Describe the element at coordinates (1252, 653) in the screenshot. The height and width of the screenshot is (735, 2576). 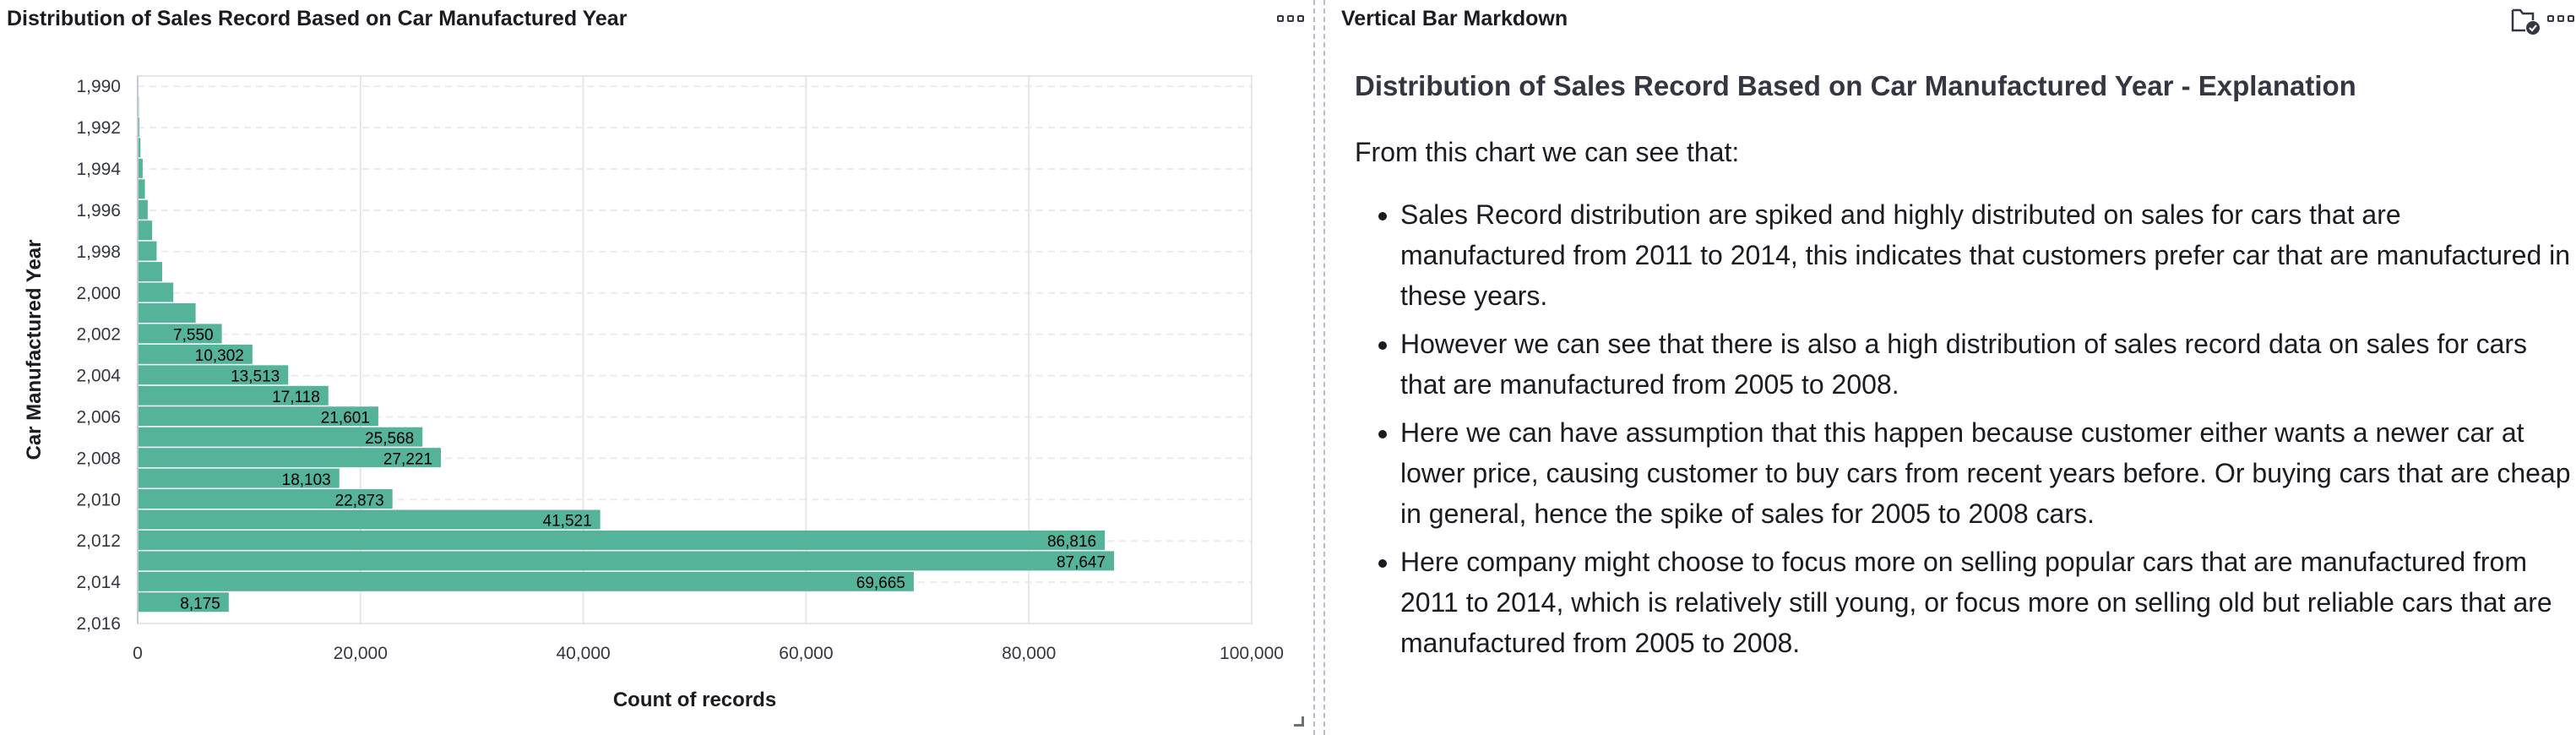
I see `x-tick-label: 100,000` at that location.